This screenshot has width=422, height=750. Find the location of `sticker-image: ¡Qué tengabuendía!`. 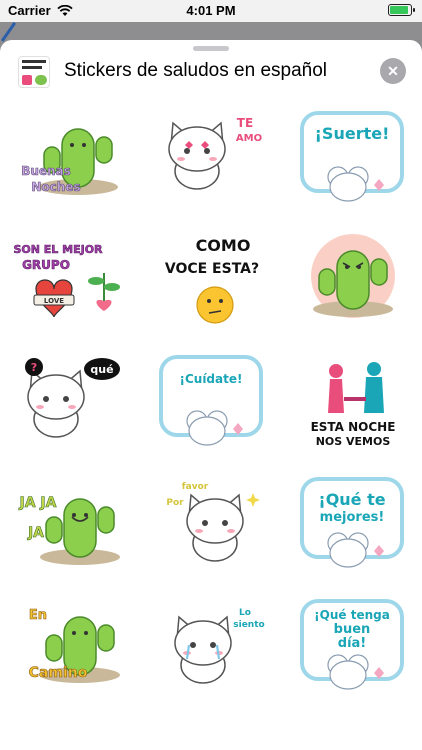

sticker-image: ¡Qué tengabuendía! is located at coordinates (352, 644).